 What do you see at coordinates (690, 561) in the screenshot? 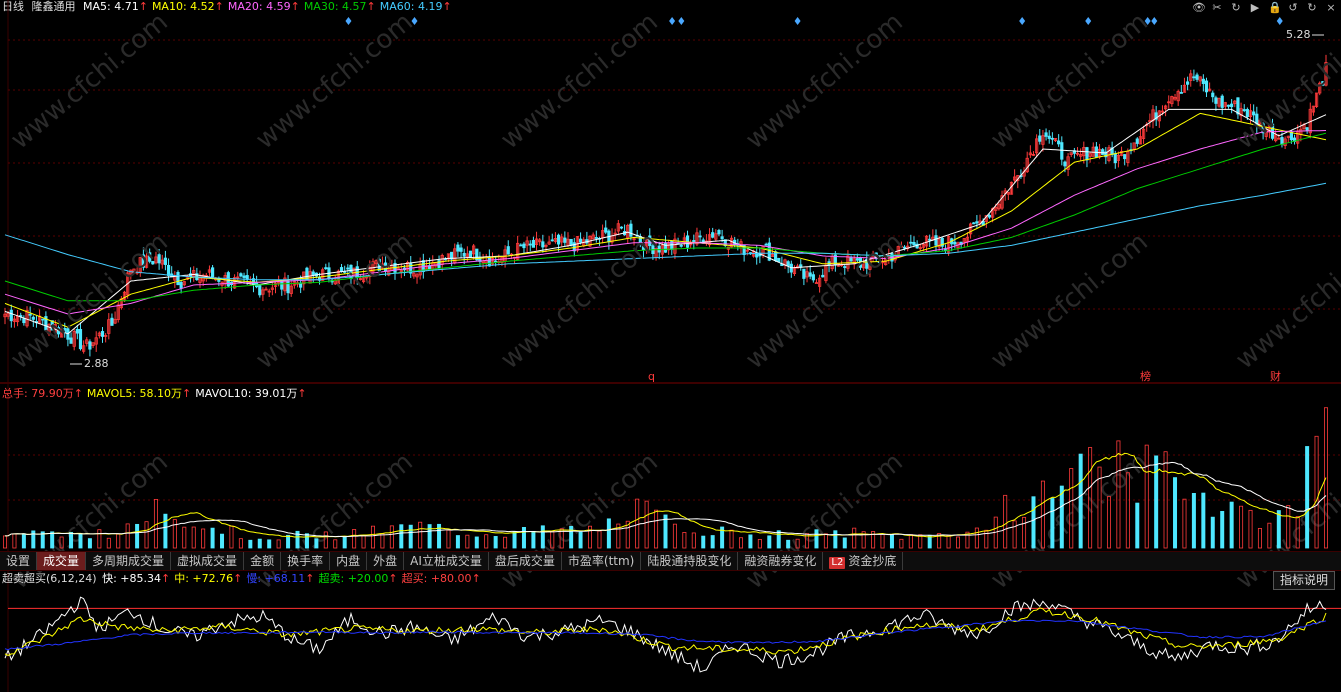
I see `tab-11: 陆股通持股变化` at bounding box center [690, 561].